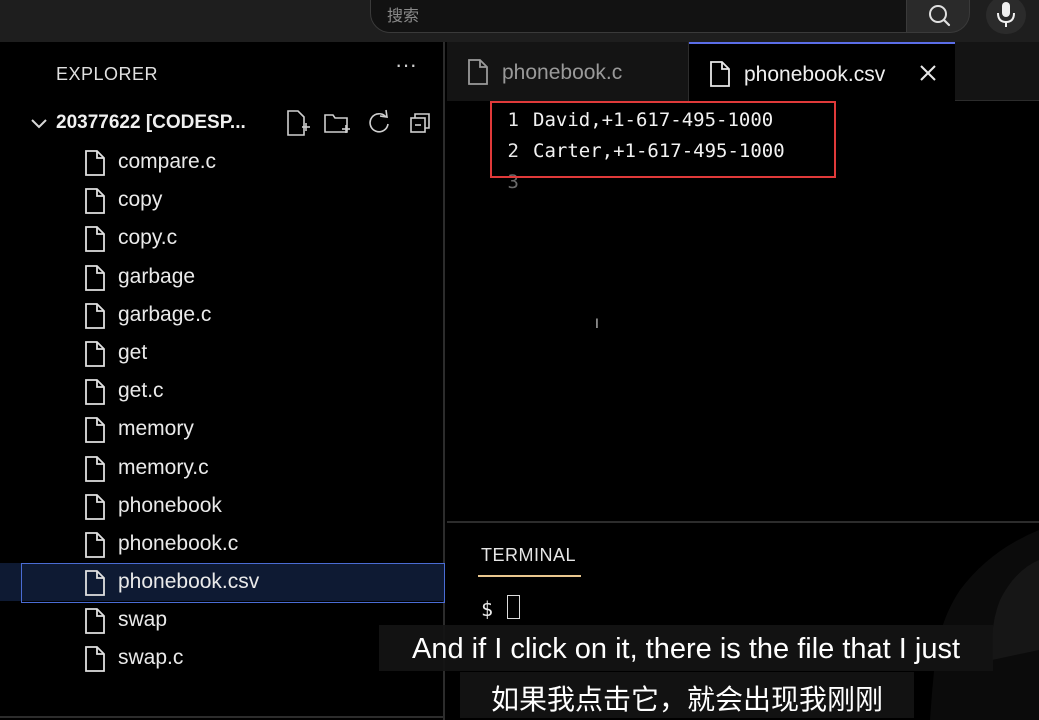 The image size is (1039, 720). Describe the element at coordinates (156, 429) in the screenshot. I see `file-name: memory` at that location.